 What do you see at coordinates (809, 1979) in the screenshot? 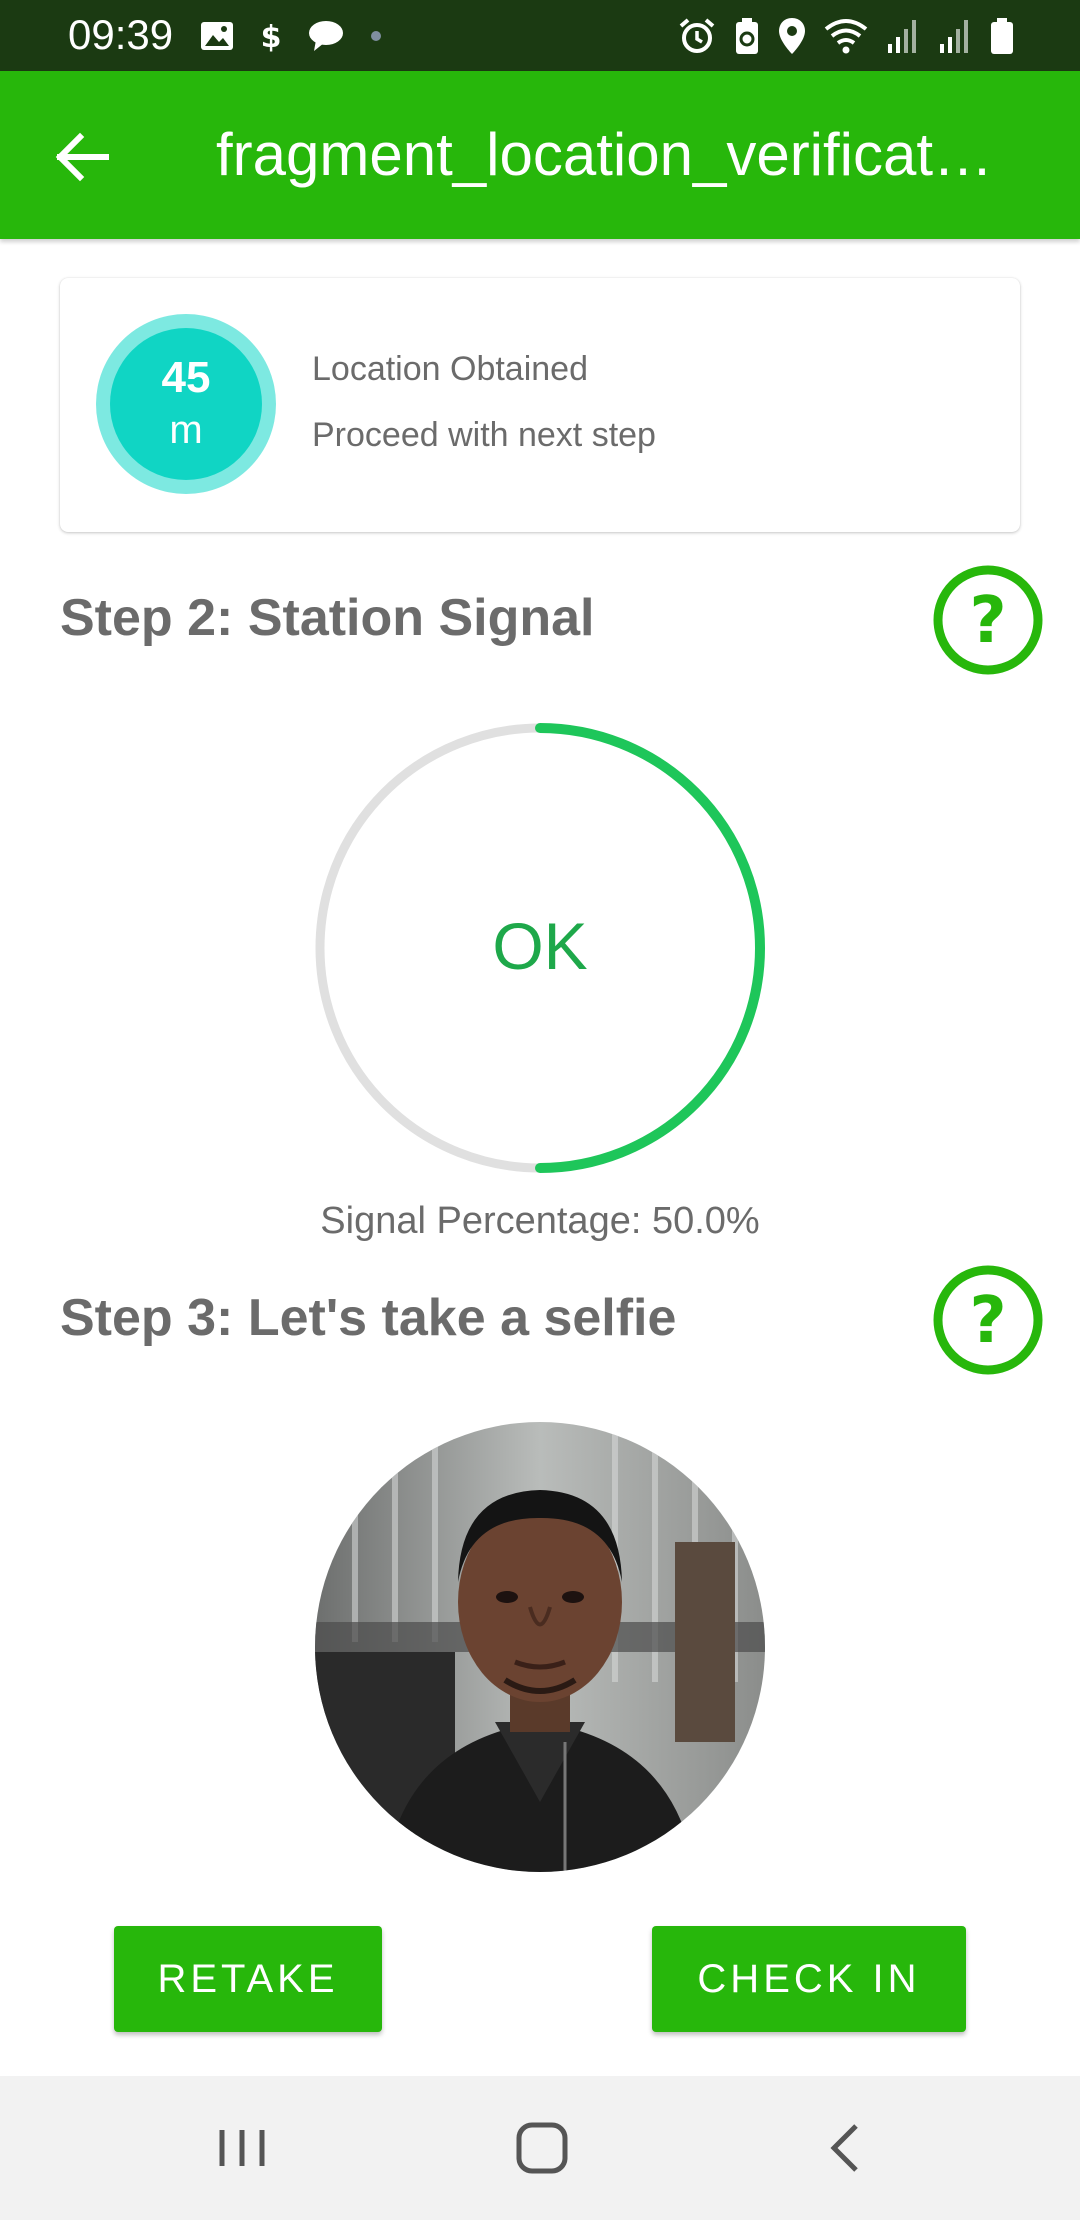
I see `check-in-button: CHECK IN` at bounding box center [809, 1979].